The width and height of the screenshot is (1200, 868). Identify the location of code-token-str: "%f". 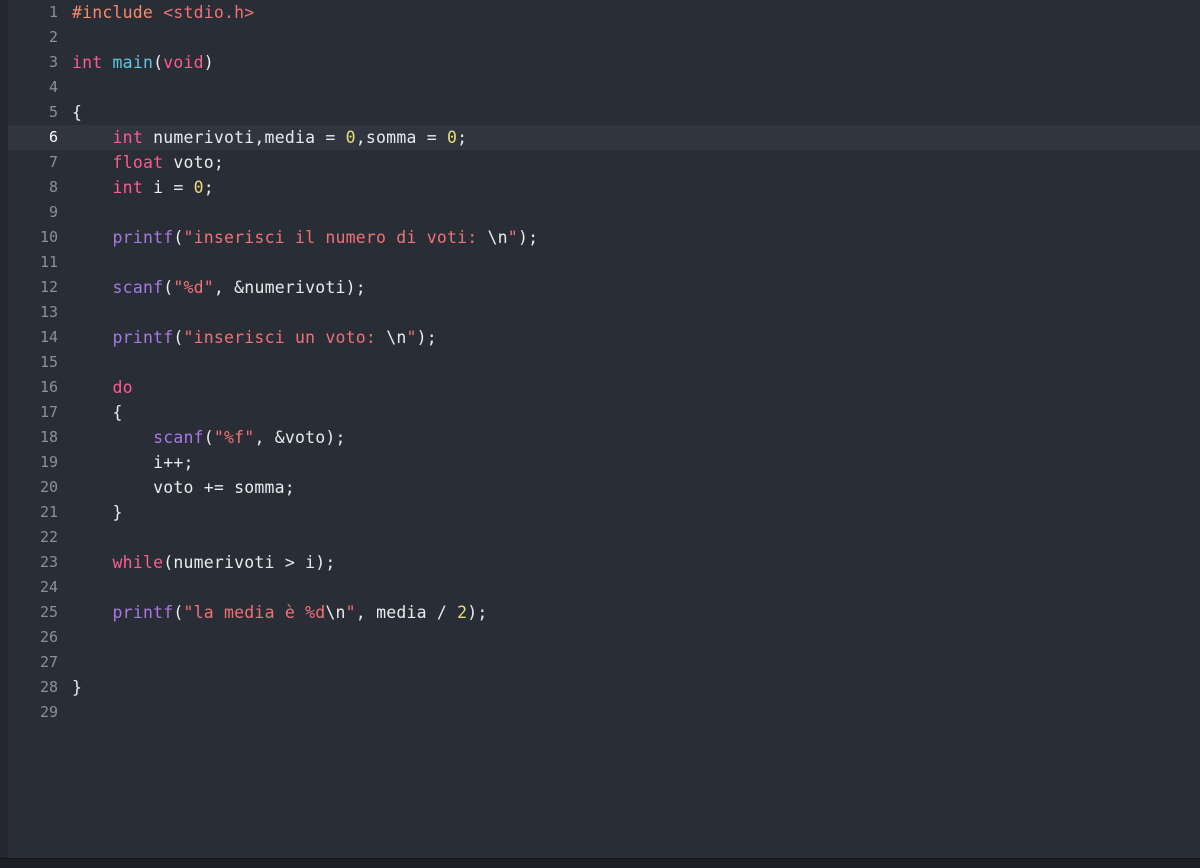
(234, 437).